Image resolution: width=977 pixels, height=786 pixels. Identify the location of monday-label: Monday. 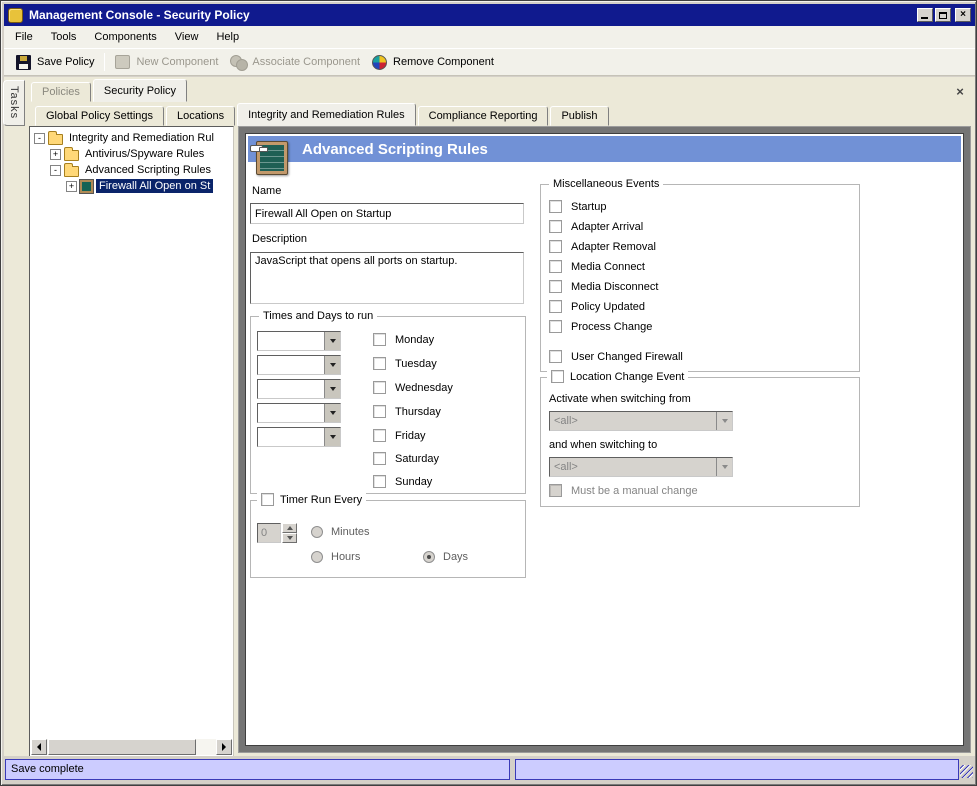
(415, 339).